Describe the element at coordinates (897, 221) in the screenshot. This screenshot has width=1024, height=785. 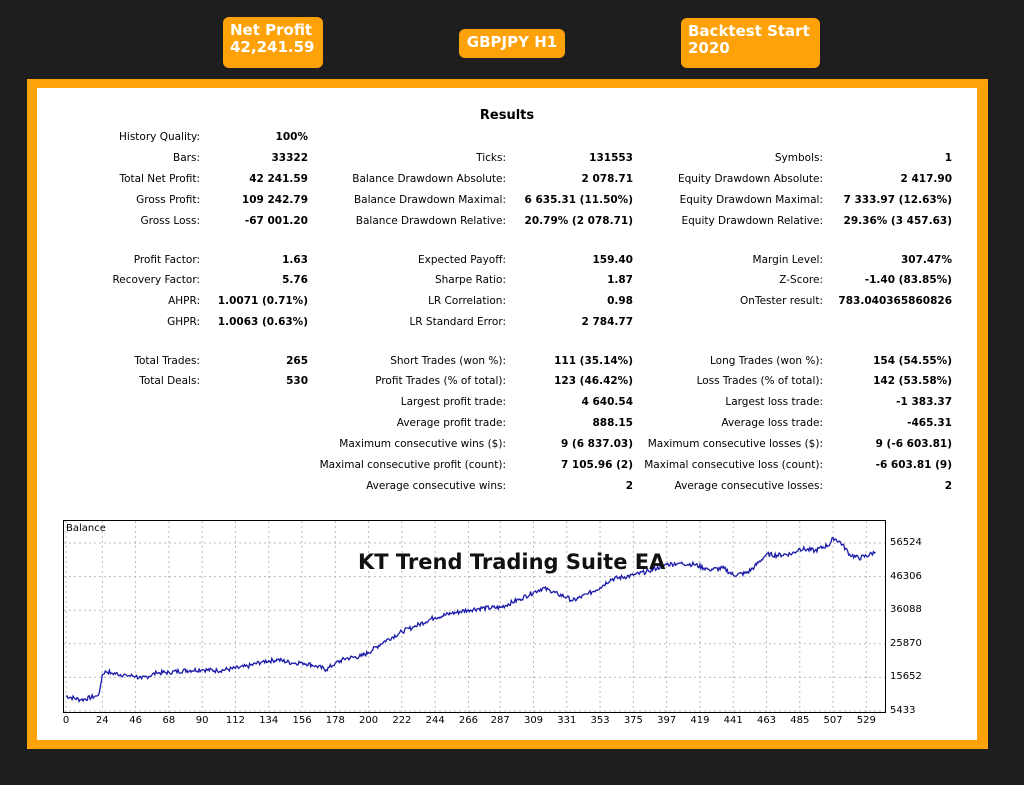
I see `stat-value: 29.36% (3 457.63)` at that location.